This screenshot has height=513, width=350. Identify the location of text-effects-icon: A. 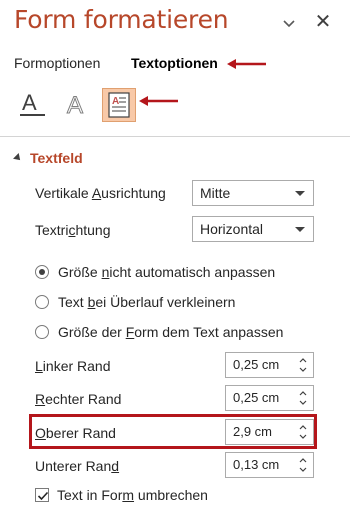
(77, 105).